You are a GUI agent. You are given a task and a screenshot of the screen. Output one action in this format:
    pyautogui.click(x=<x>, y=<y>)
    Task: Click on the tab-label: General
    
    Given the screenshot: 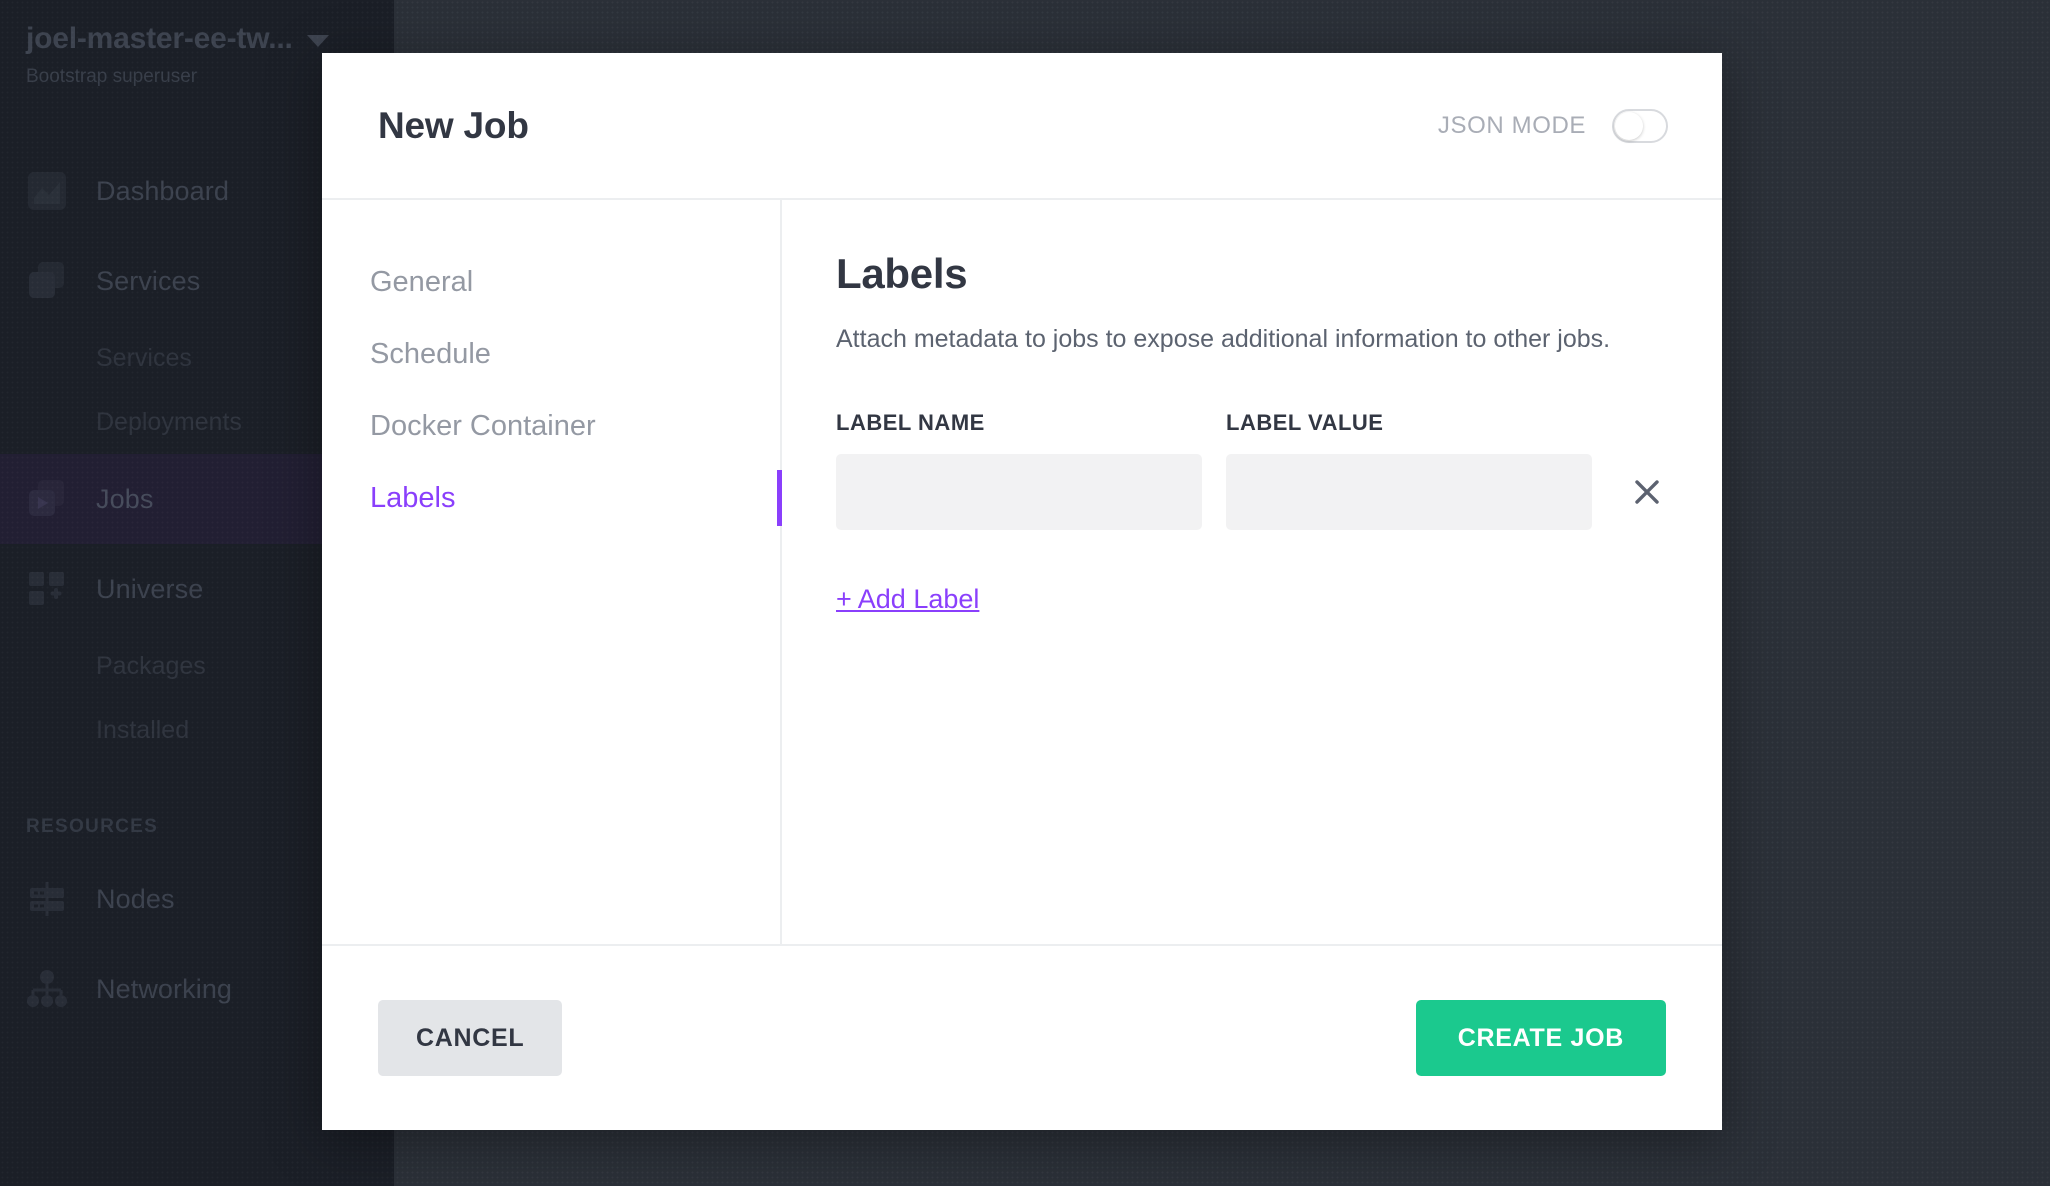 What is the action you would take?
    pyautogui.click(x=422, y=281)
    